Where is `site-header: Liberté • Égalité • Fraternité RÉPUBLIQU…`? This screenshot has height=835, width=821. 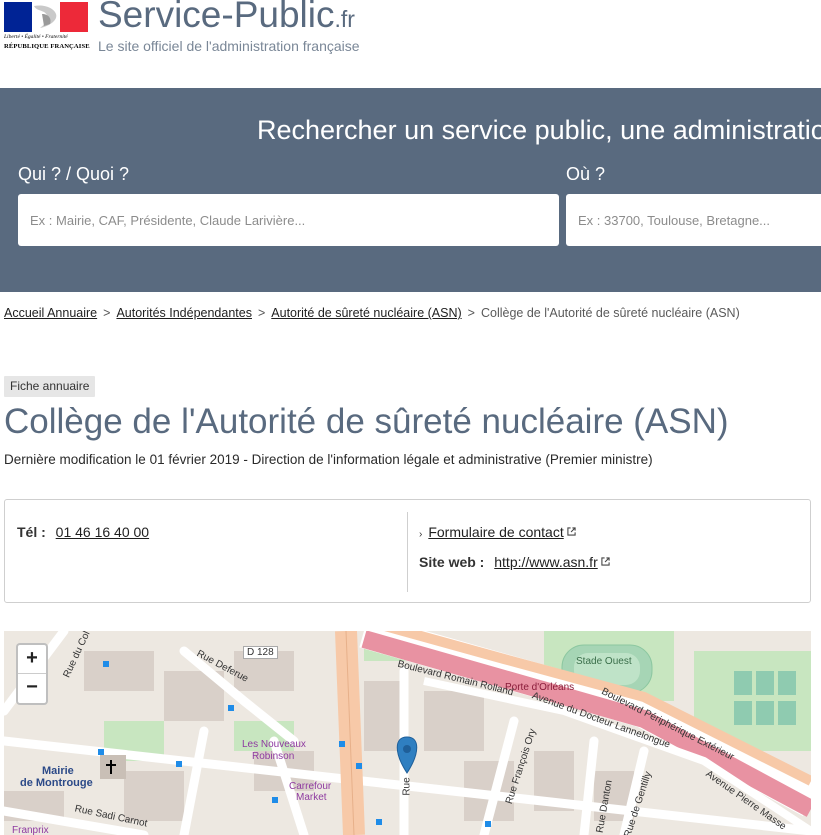
site-header: Liberté • Égalité • Fraternité RÉPUBLIQU… is located at coordinates (410, 44).